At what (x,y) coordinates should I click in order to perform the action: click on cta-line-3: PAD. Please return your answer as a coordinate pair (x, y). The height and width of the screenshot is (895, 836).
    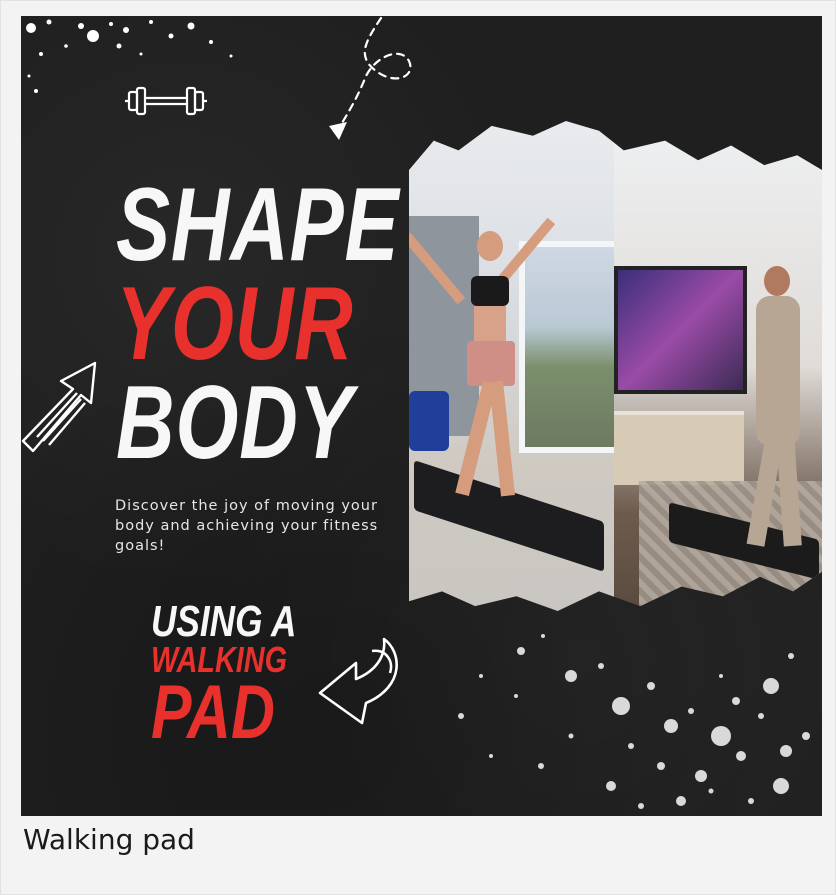
    Looking at the image, I should click on (213, 712).